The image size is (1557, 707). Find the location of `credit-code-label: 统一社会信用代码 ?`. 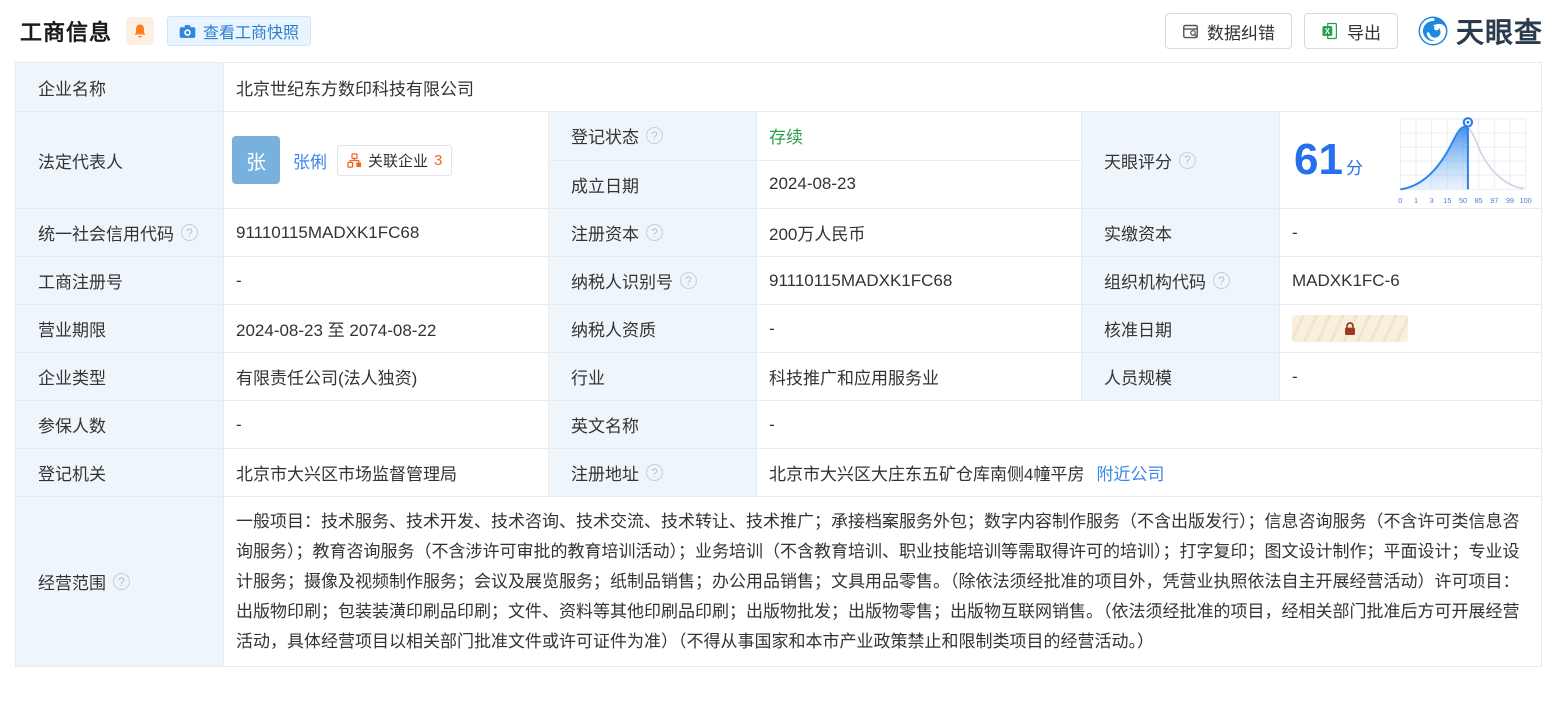

credit-code-label: 统一社会信用代码 ? is located at coordinates (119, 232).